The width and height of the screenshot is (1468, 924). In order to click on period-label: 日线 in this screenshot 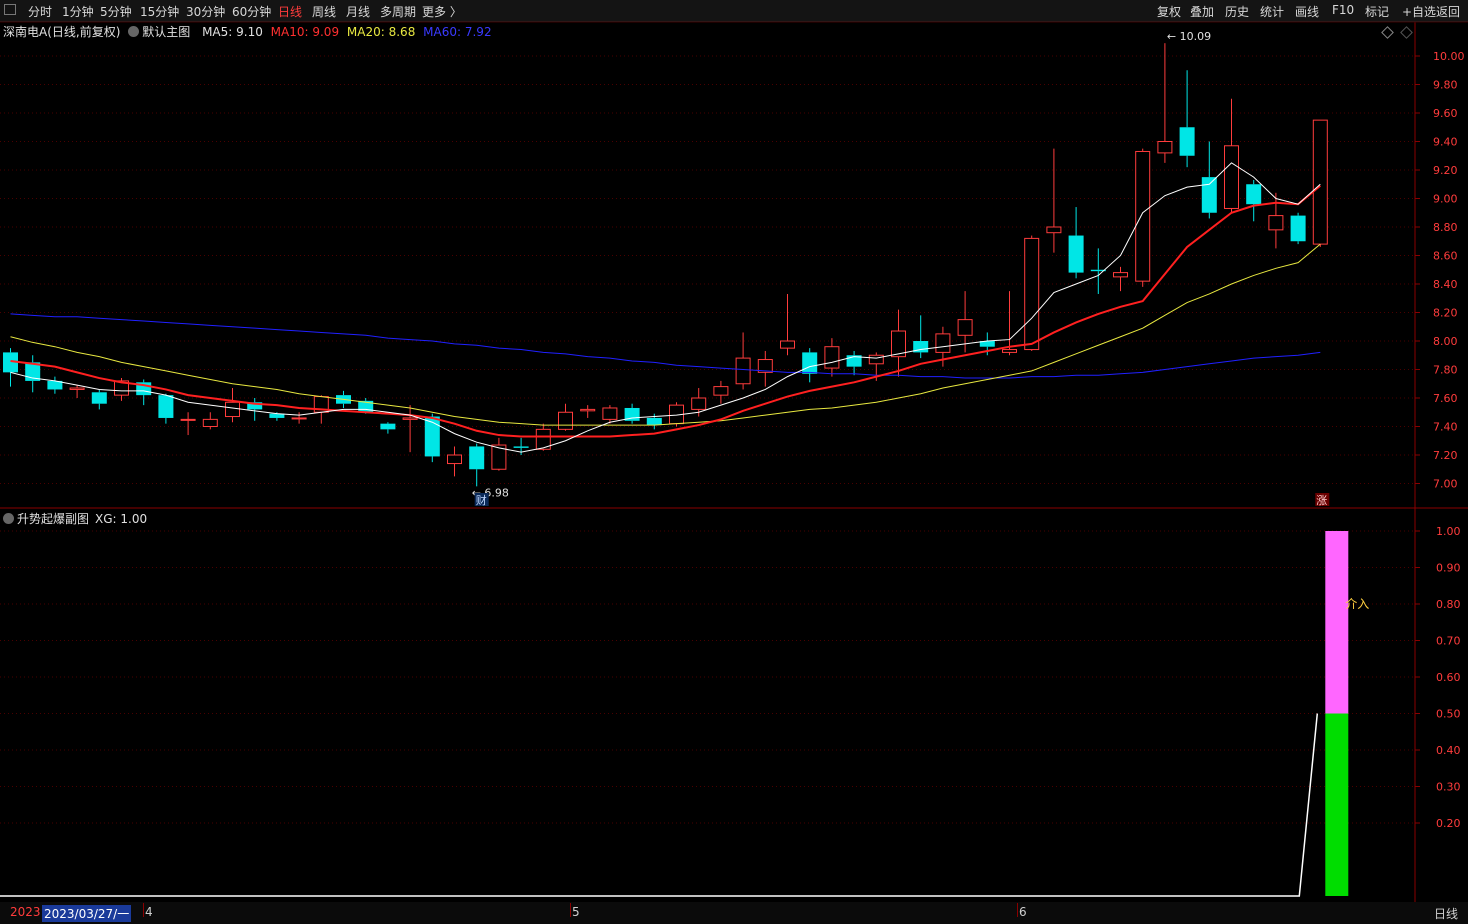, I will do `click(1445, 914)`.